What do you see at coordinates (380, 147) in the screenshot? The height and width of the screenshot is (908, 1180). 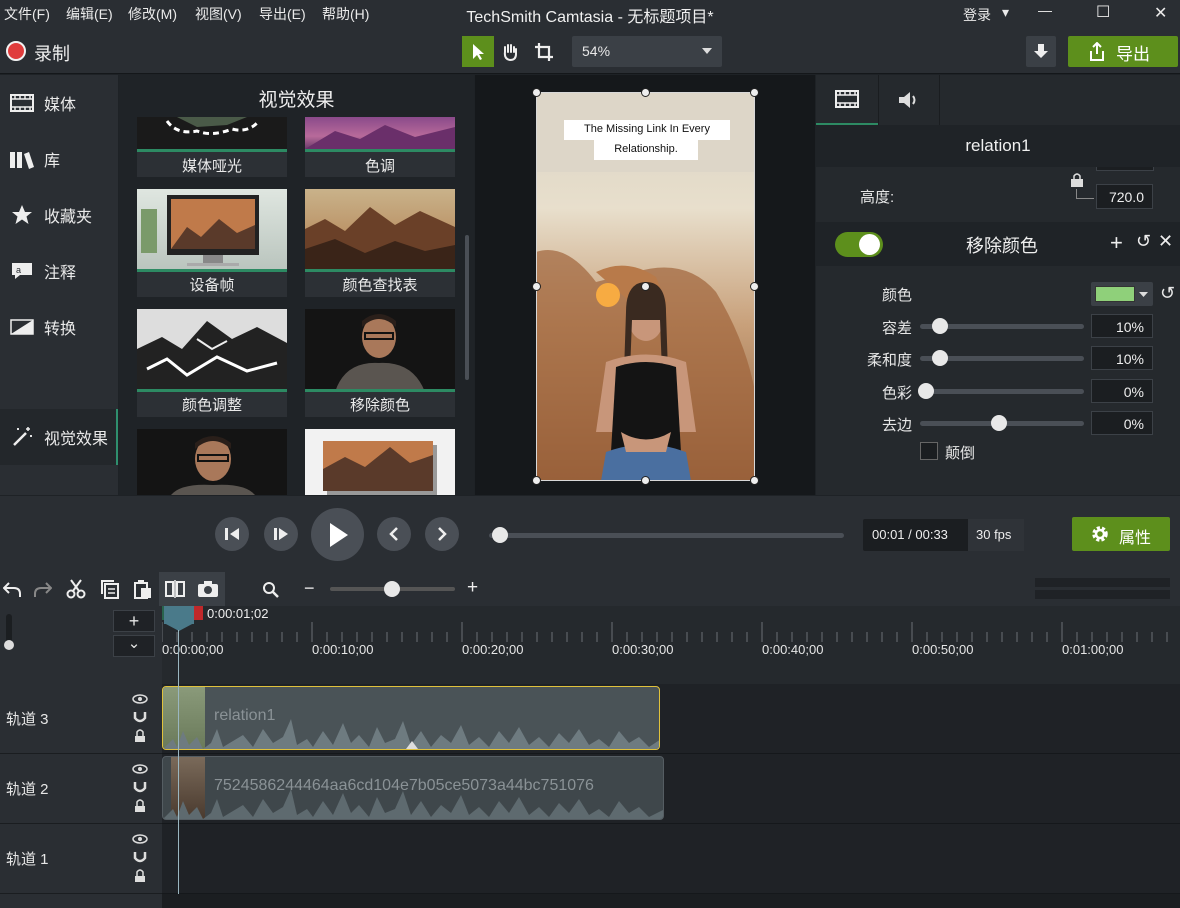 I see `effect-colorize: 色调` at bounding box center [380, 147].